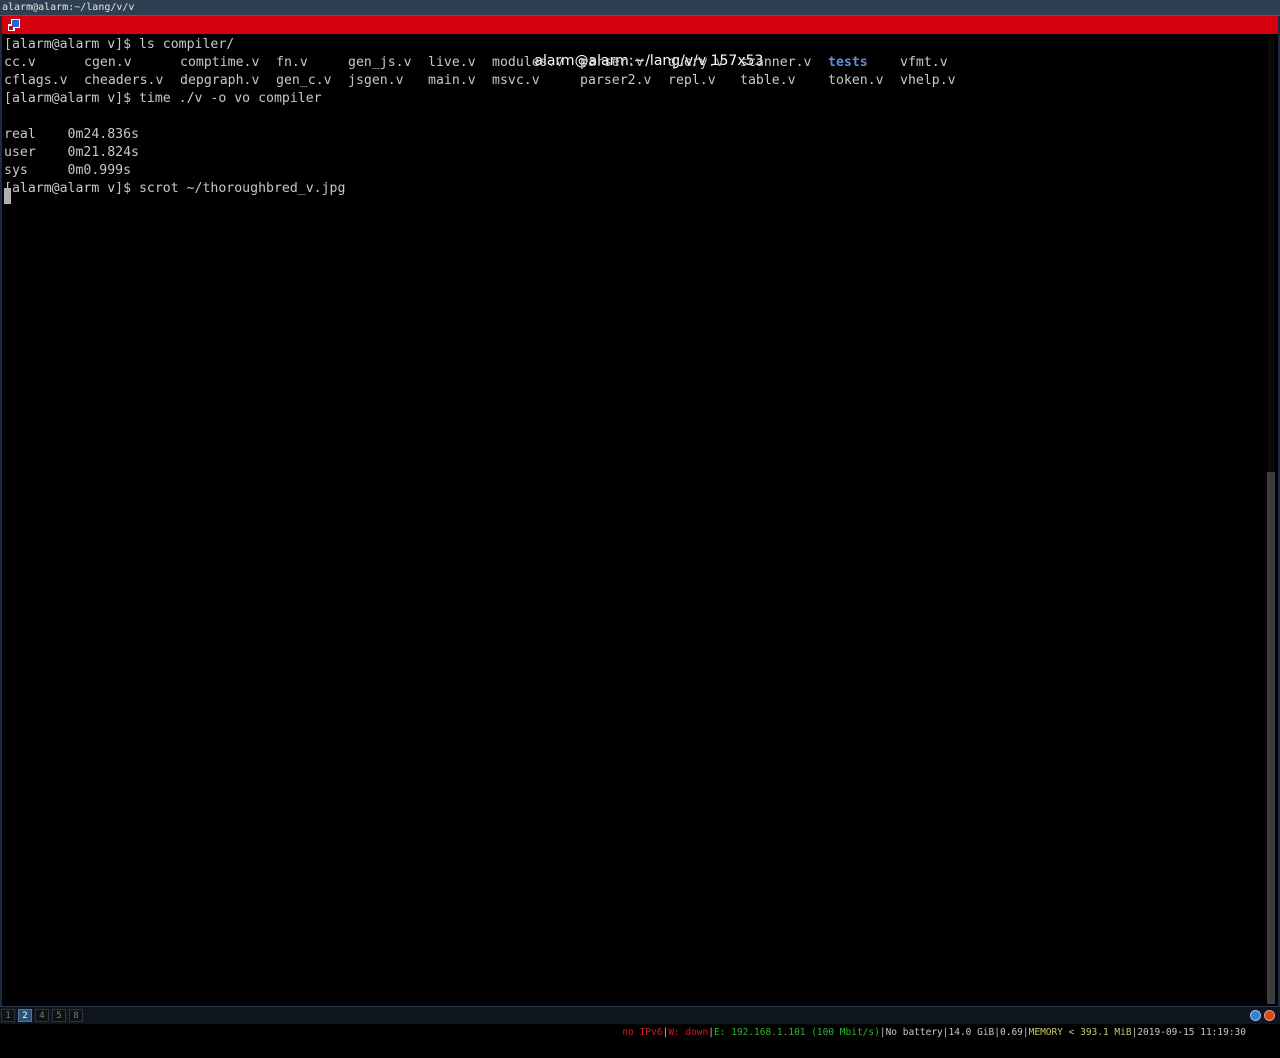  What do you see at coordinates (220, 62) in the screenshot?
I see `file-entry: comptime.v` at bounding box center [220, 62].